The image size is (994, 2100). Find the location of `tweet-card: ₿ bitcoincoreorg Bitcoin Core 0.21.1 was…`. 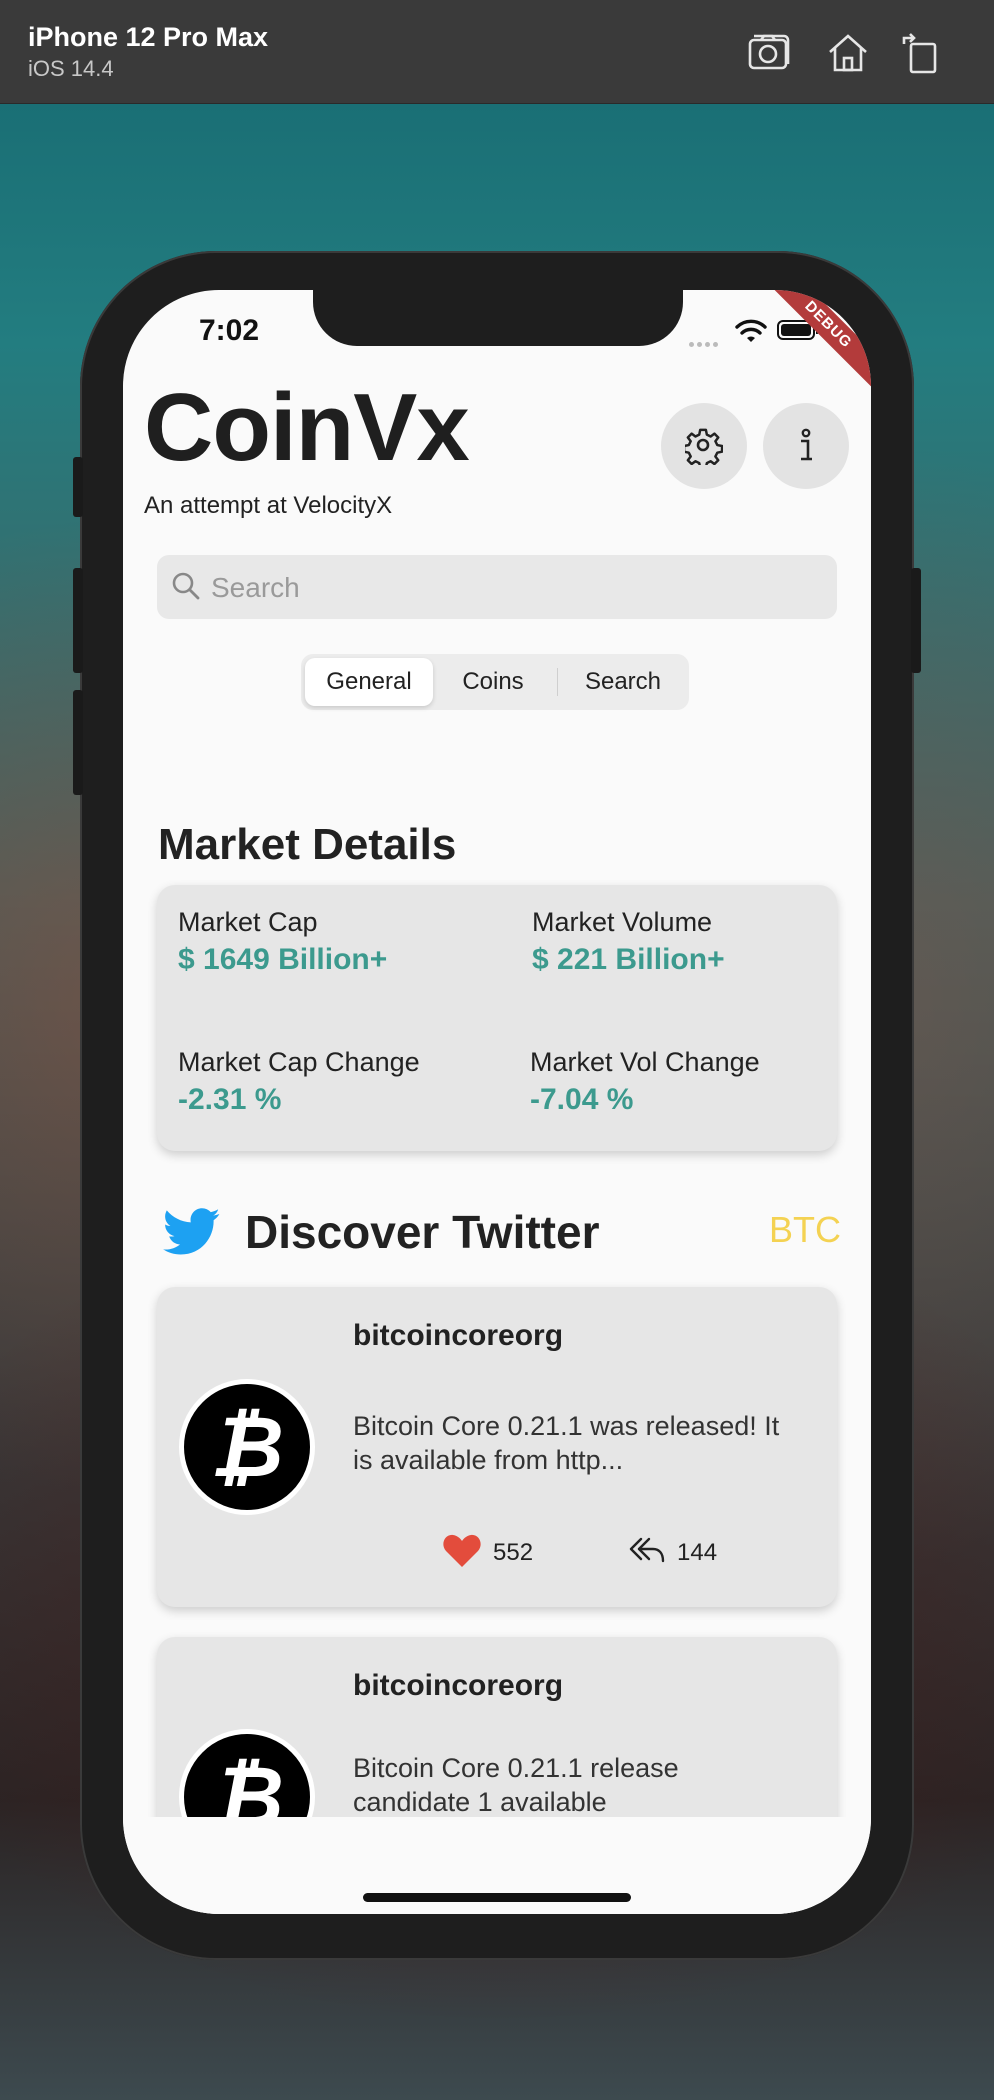

tweet-card: ₿ bitcoincoreorg Bitcoin Core 0.21.1 was… is located at coordinates (497, 1447).